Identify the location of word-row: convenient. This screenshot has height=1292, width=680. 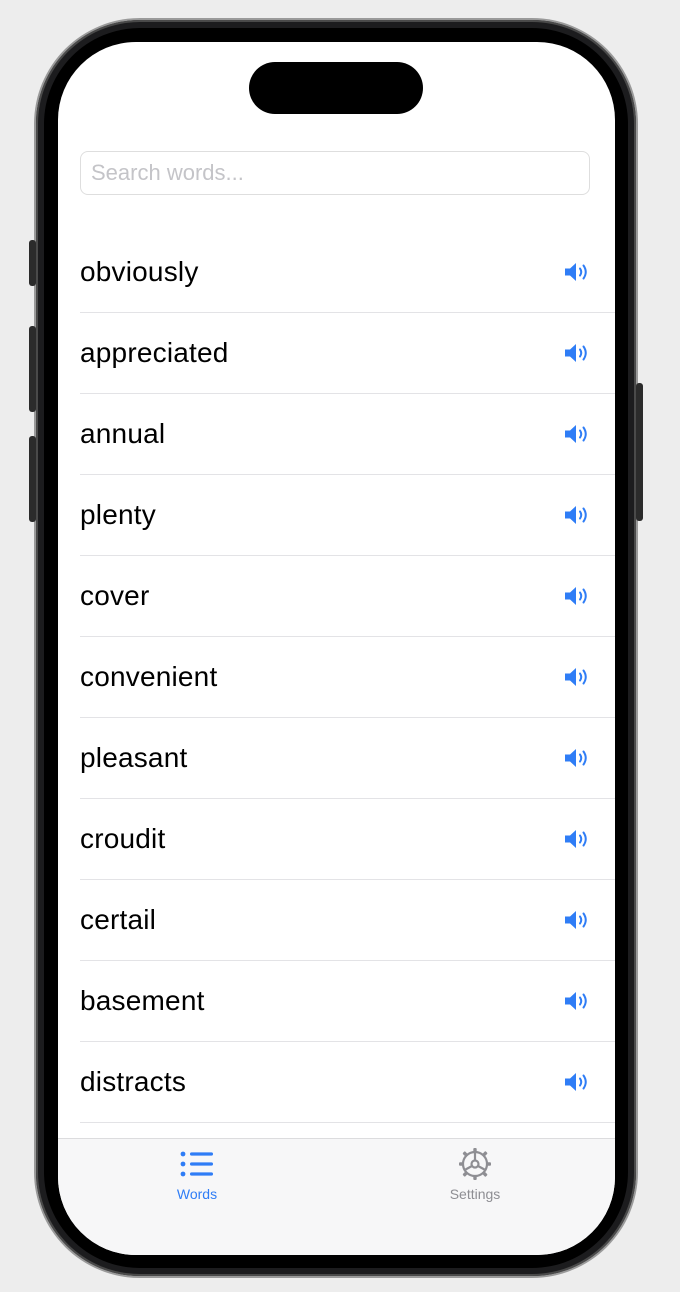
(347, 677).